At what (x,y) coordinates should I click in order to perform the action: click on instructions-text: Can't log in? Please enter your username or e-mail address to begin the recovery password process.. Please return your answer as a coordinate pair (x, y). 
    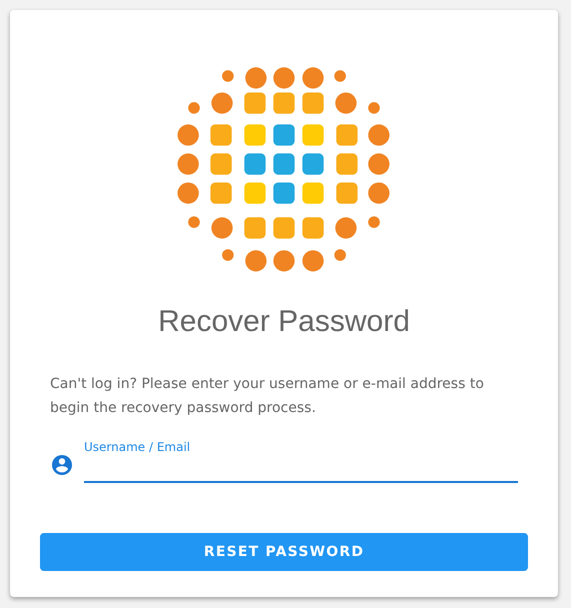
    Looking at the image, I should click on (267, 396).